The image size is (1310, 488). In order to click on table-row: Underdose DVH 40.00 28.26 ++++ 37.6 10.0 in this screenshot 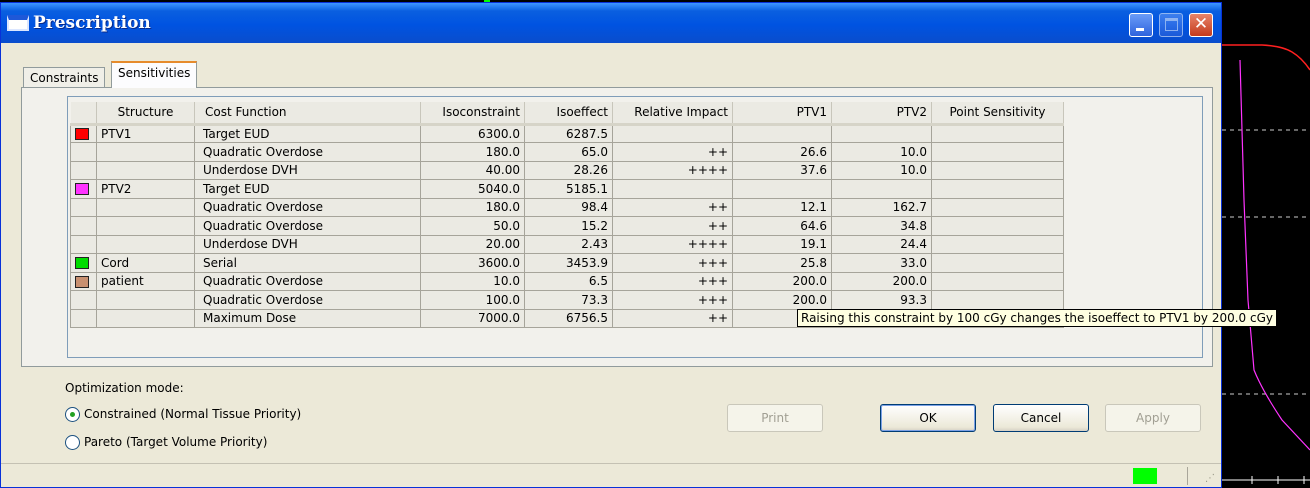, I will do `click(567, 170)`.